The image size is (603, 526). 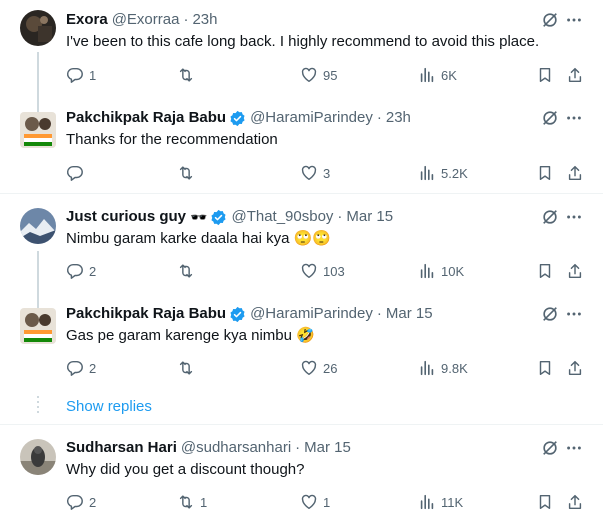 What do you see at coordinates (38, 406) in the screenshot?
I see `thread-dots` at bounding box center [38, 406].